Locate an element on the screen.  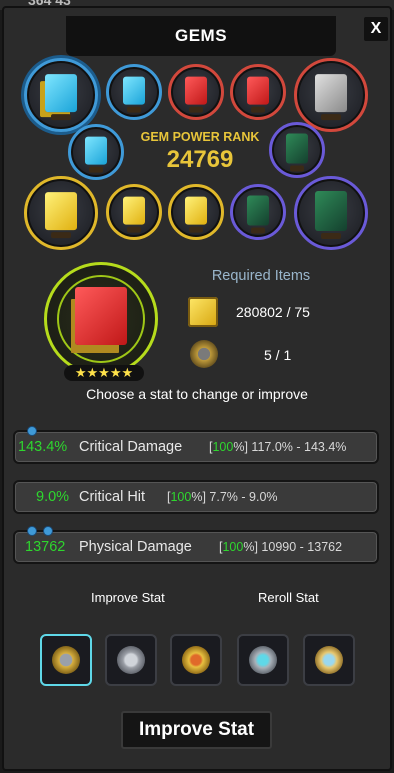
gem-shard-icon is located at coordinates (204, 354).